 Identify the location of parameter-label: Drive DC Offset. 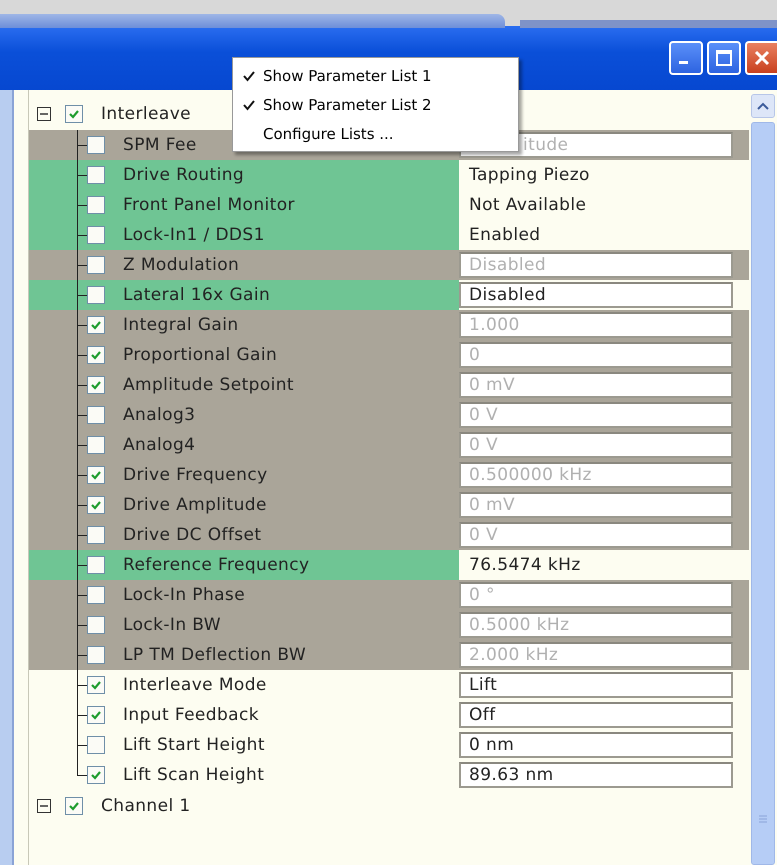
(192, 535).